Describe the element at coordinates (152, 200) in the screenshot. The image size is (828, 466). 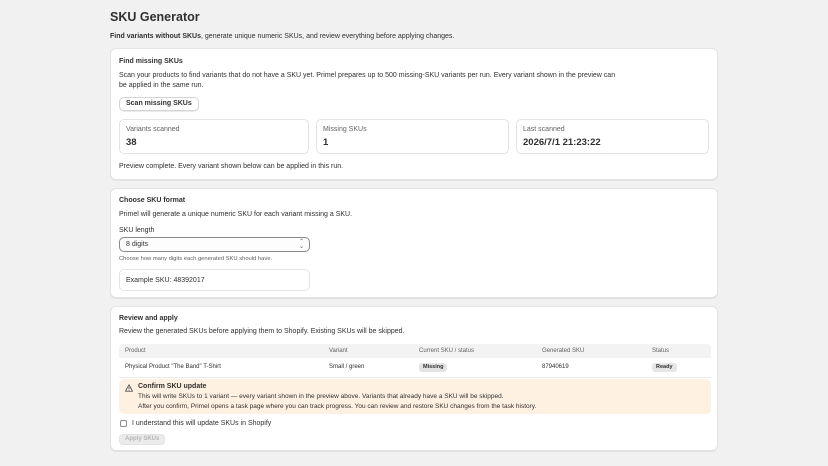
I see `format-card-title: Choose SKU format` at that location.